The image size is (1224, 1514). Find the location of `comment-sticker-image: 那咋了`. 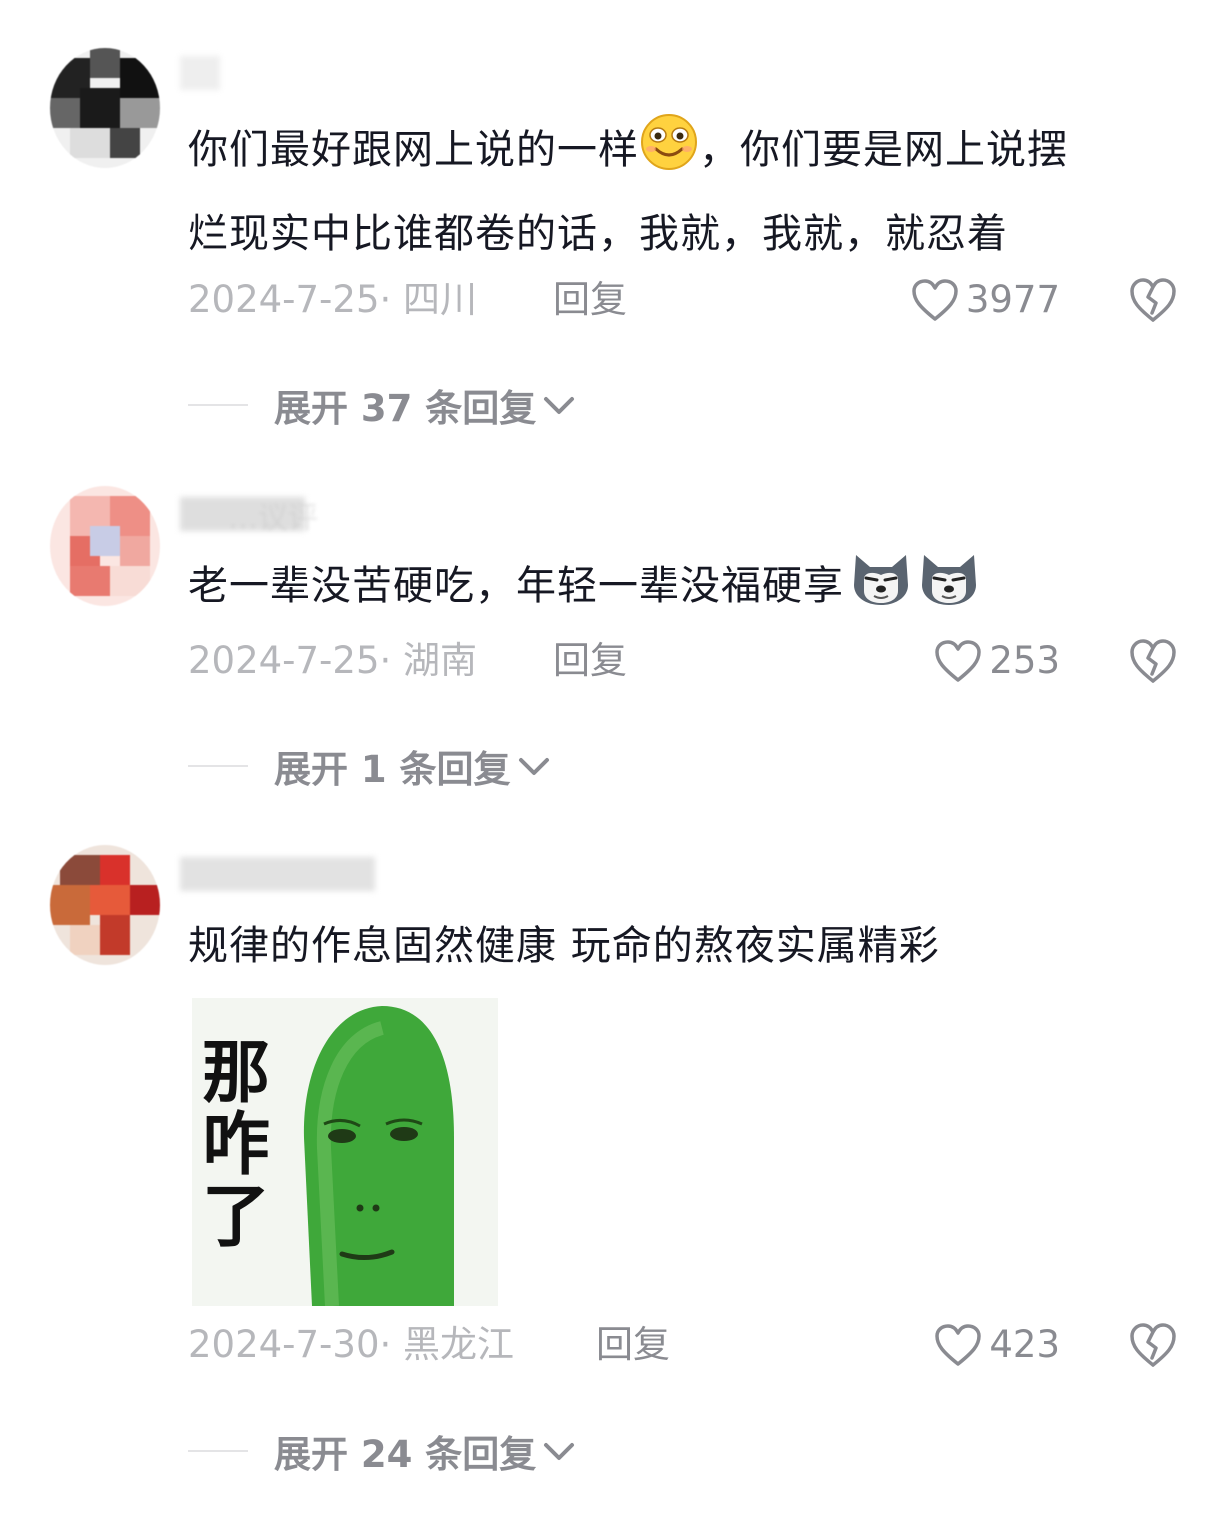

comment-sticker-image: 那咋了 is located at coordinates (345, 1152).